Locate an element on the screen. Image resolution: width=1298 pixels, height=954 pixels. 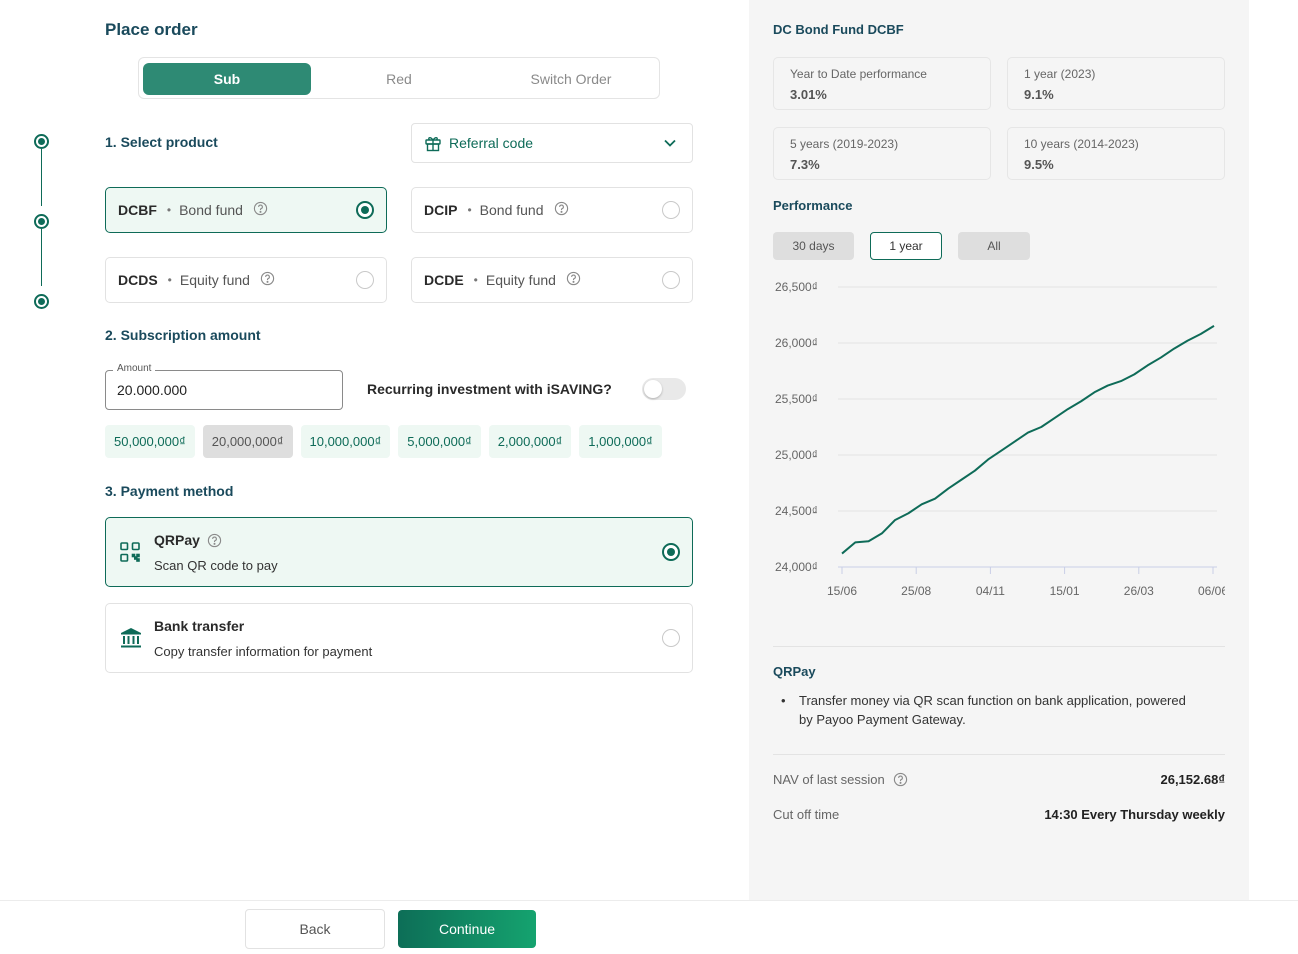
stat-card: Year to Date performance 3.01% is located at coordinates (882, 83).